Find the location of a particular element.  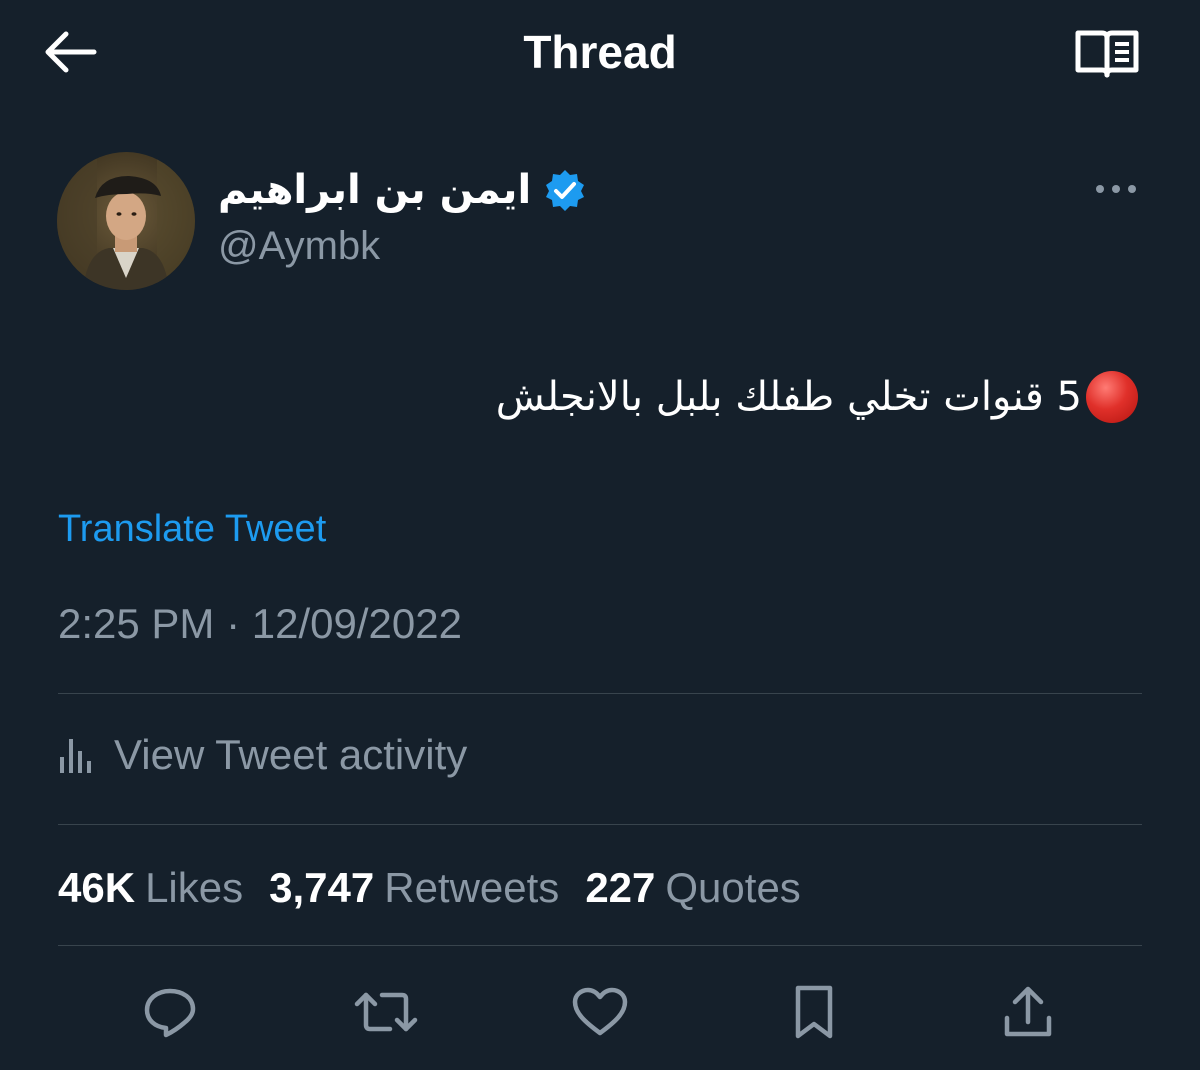

quotes-stat: 227 Quotes is located at coordinates (693, 888).